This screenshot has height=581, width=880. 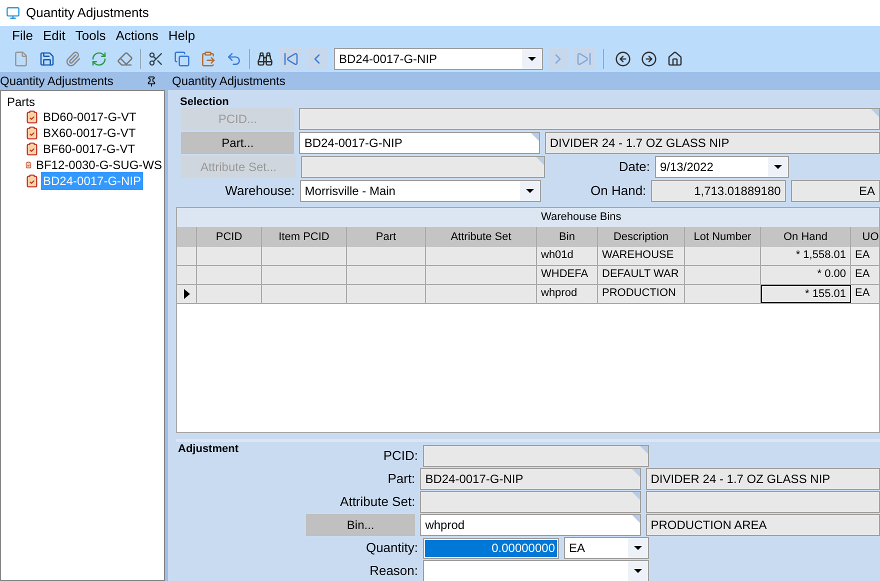 What do you see at coordinates (85, 102) in the screenshot?
I see `tree-item: Parts` at bounding box center [85, 102].